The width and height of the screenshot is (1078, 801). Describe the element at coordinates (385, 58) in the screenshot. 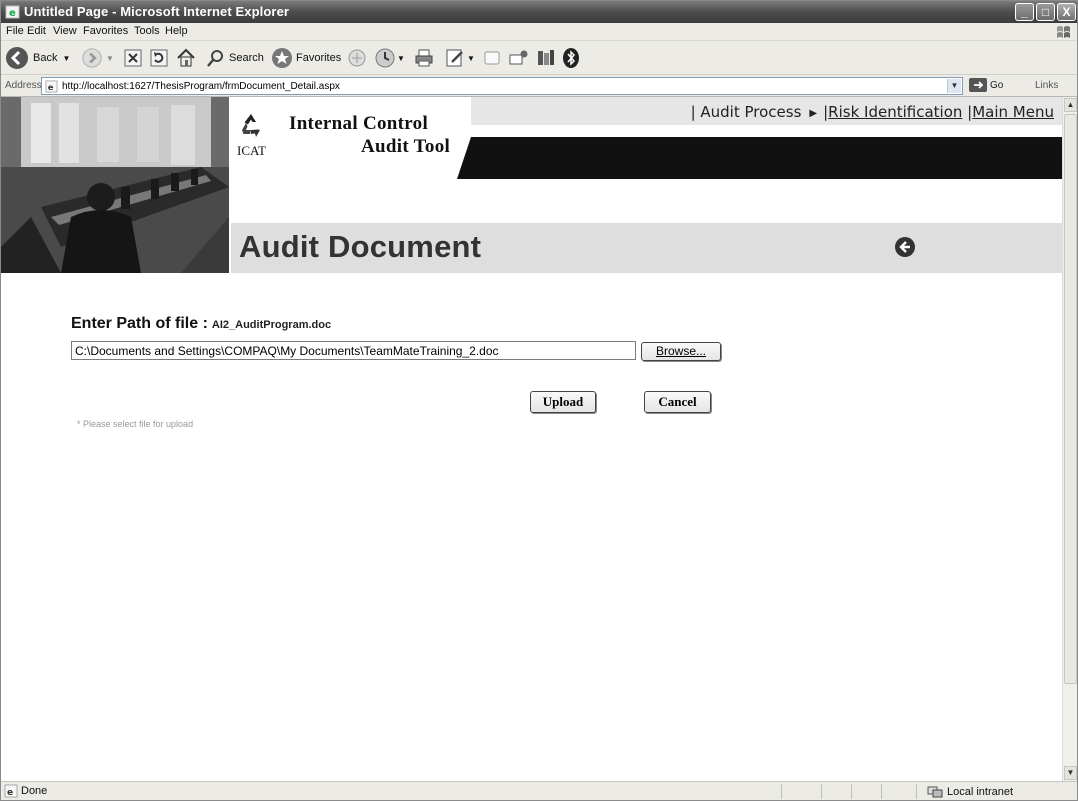

I see `history-icon` at that location.